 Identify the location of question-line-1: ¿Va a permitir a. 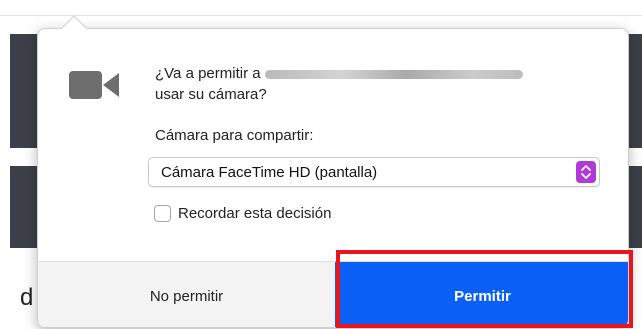
(339, 73).